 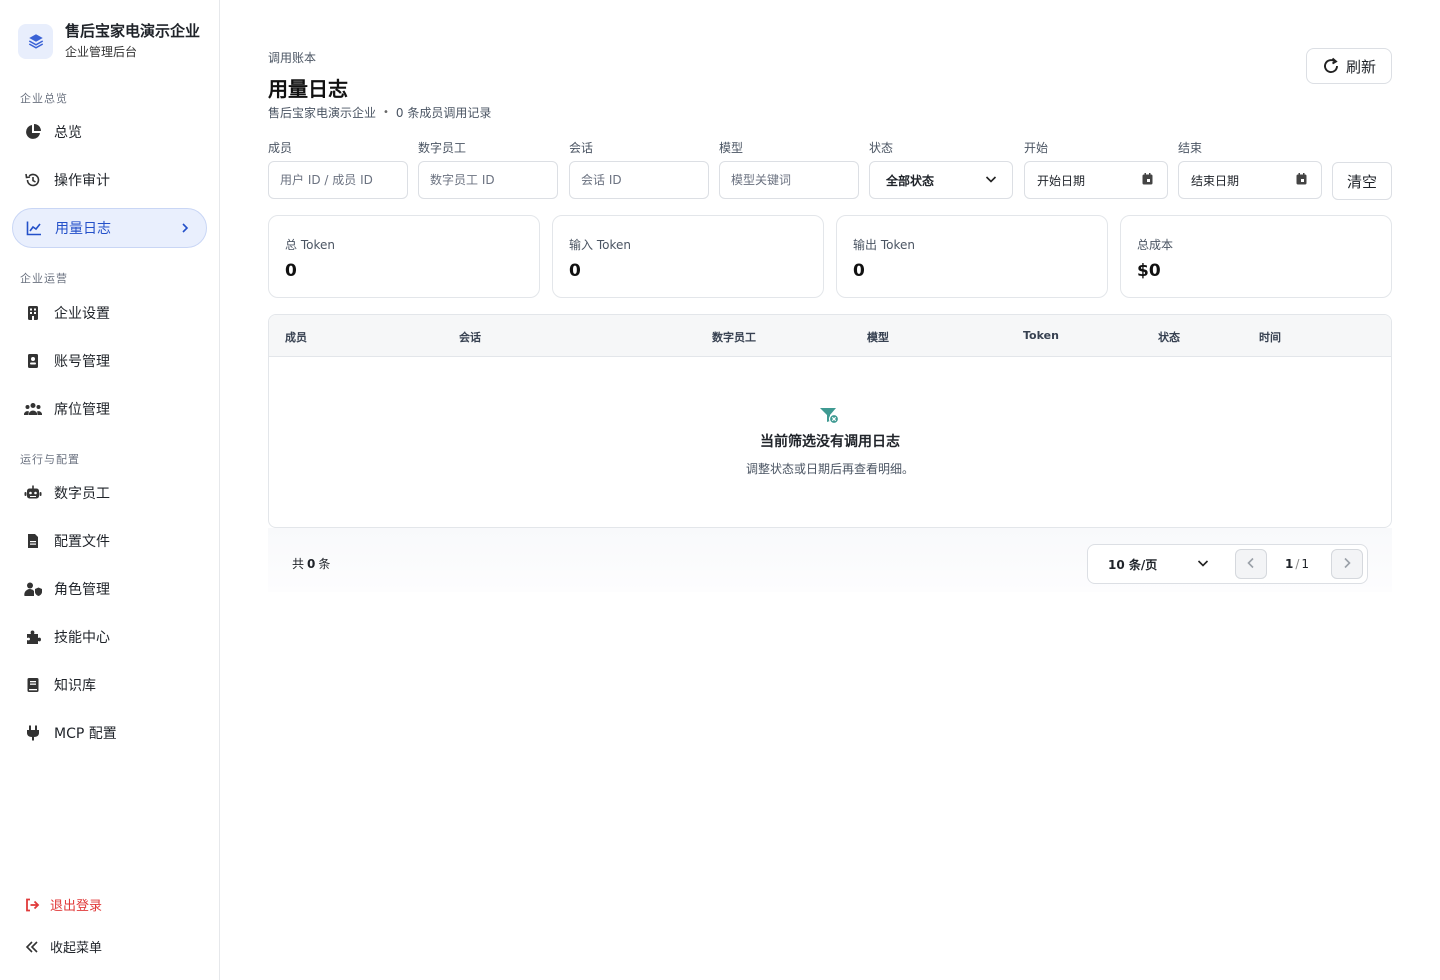 I want to click on refresh-button: 刷新, so click(x=1349, y=66).